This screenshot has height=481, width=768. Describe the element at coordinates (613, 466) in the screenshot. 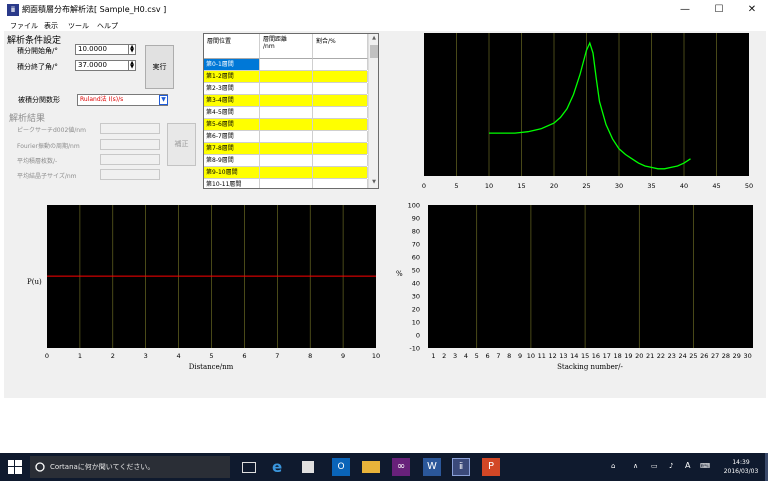

I see `people-icon: ⌂` at that location.